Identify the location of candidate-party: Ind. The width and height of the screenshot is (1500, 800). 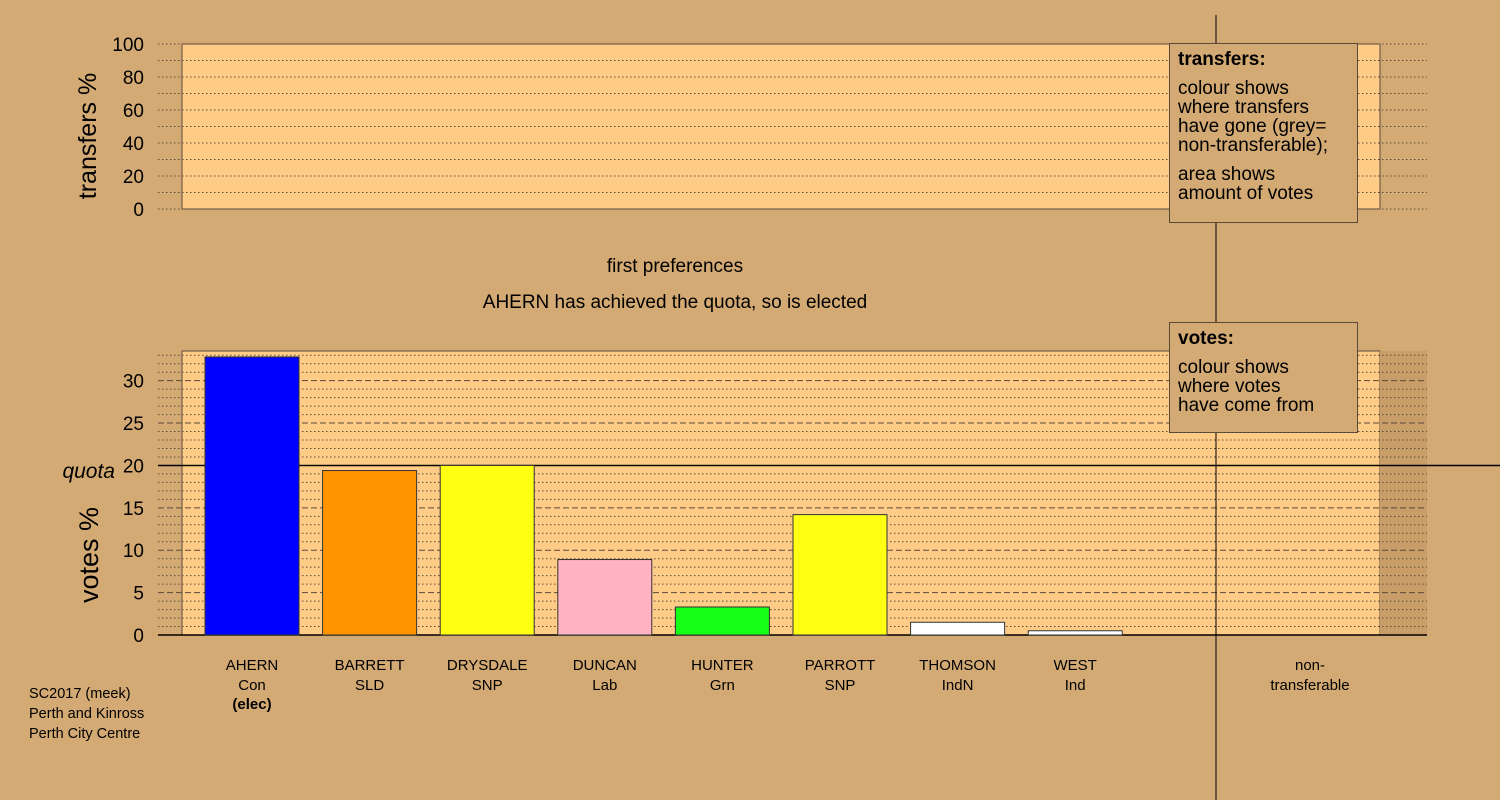
(1075, 685).